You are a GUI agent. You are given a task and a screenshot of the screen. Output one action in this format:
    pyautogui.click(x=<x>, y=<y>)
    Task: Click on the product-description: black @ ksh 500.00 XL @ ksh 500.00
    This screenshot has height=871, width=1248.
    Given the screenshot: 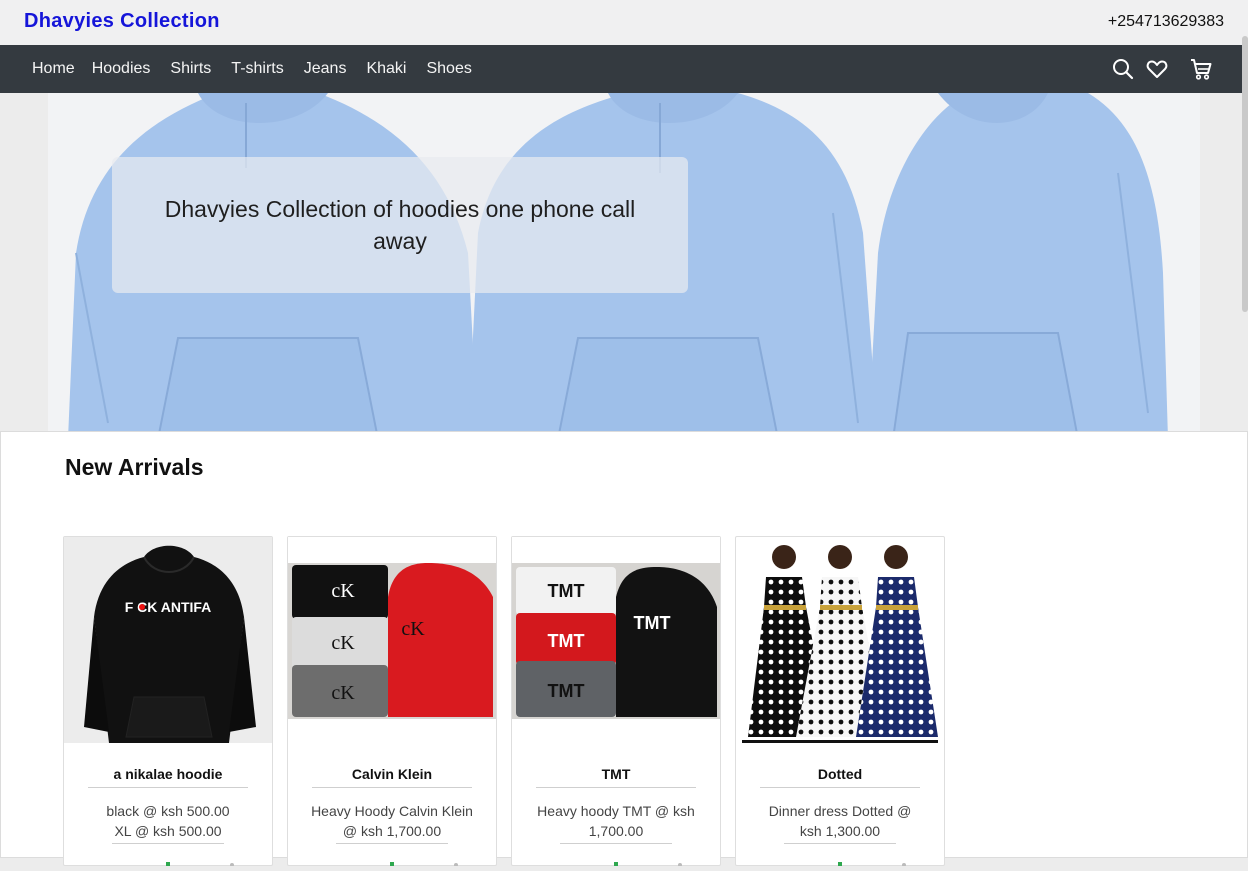 What is the action you would take?
    pyautogui.click(x=168, y=821)
    